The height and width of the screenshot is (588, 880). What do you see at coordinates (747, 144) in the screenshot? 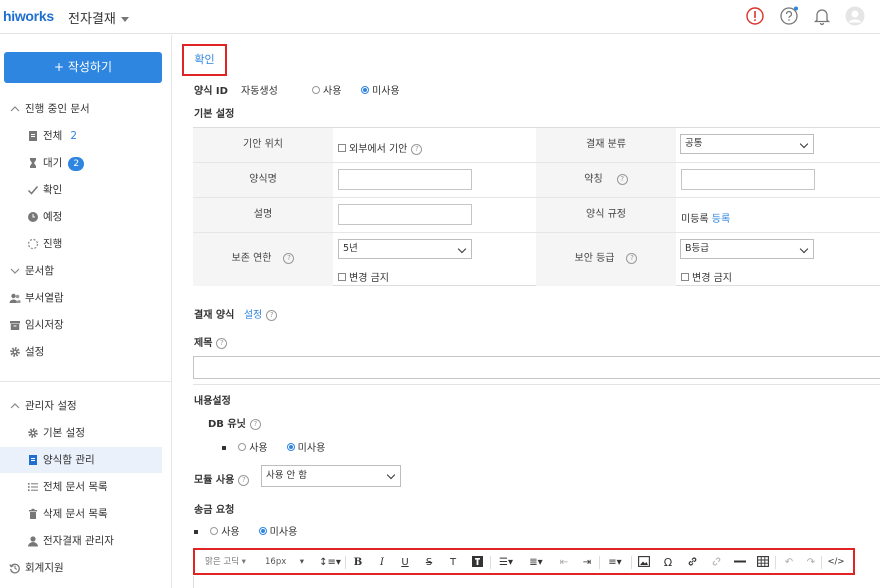
I see `approval-category-select: 공통` at bounding box center [747, 144].